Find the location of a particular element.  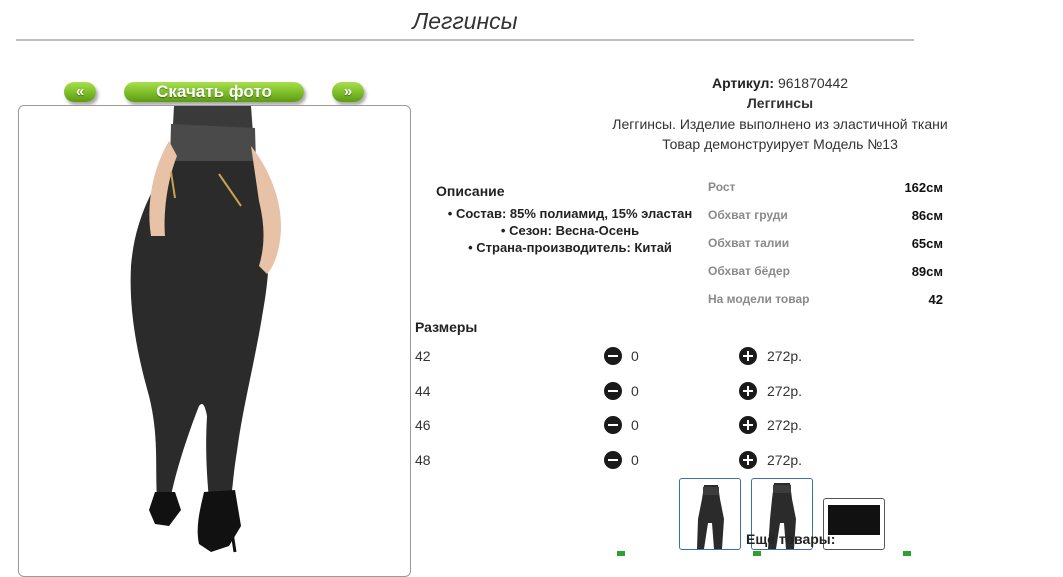

measurement-label-height: Рост is located at coordinates (722, 187).